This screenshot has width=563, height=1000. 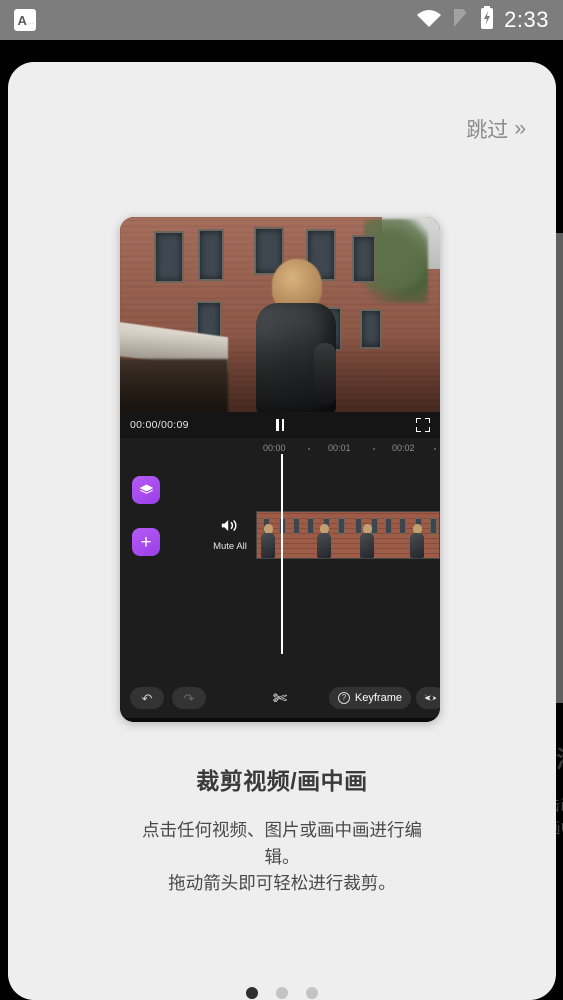 I want to click on ruler-tick-2: 00:02, so click(x=403, y=448).